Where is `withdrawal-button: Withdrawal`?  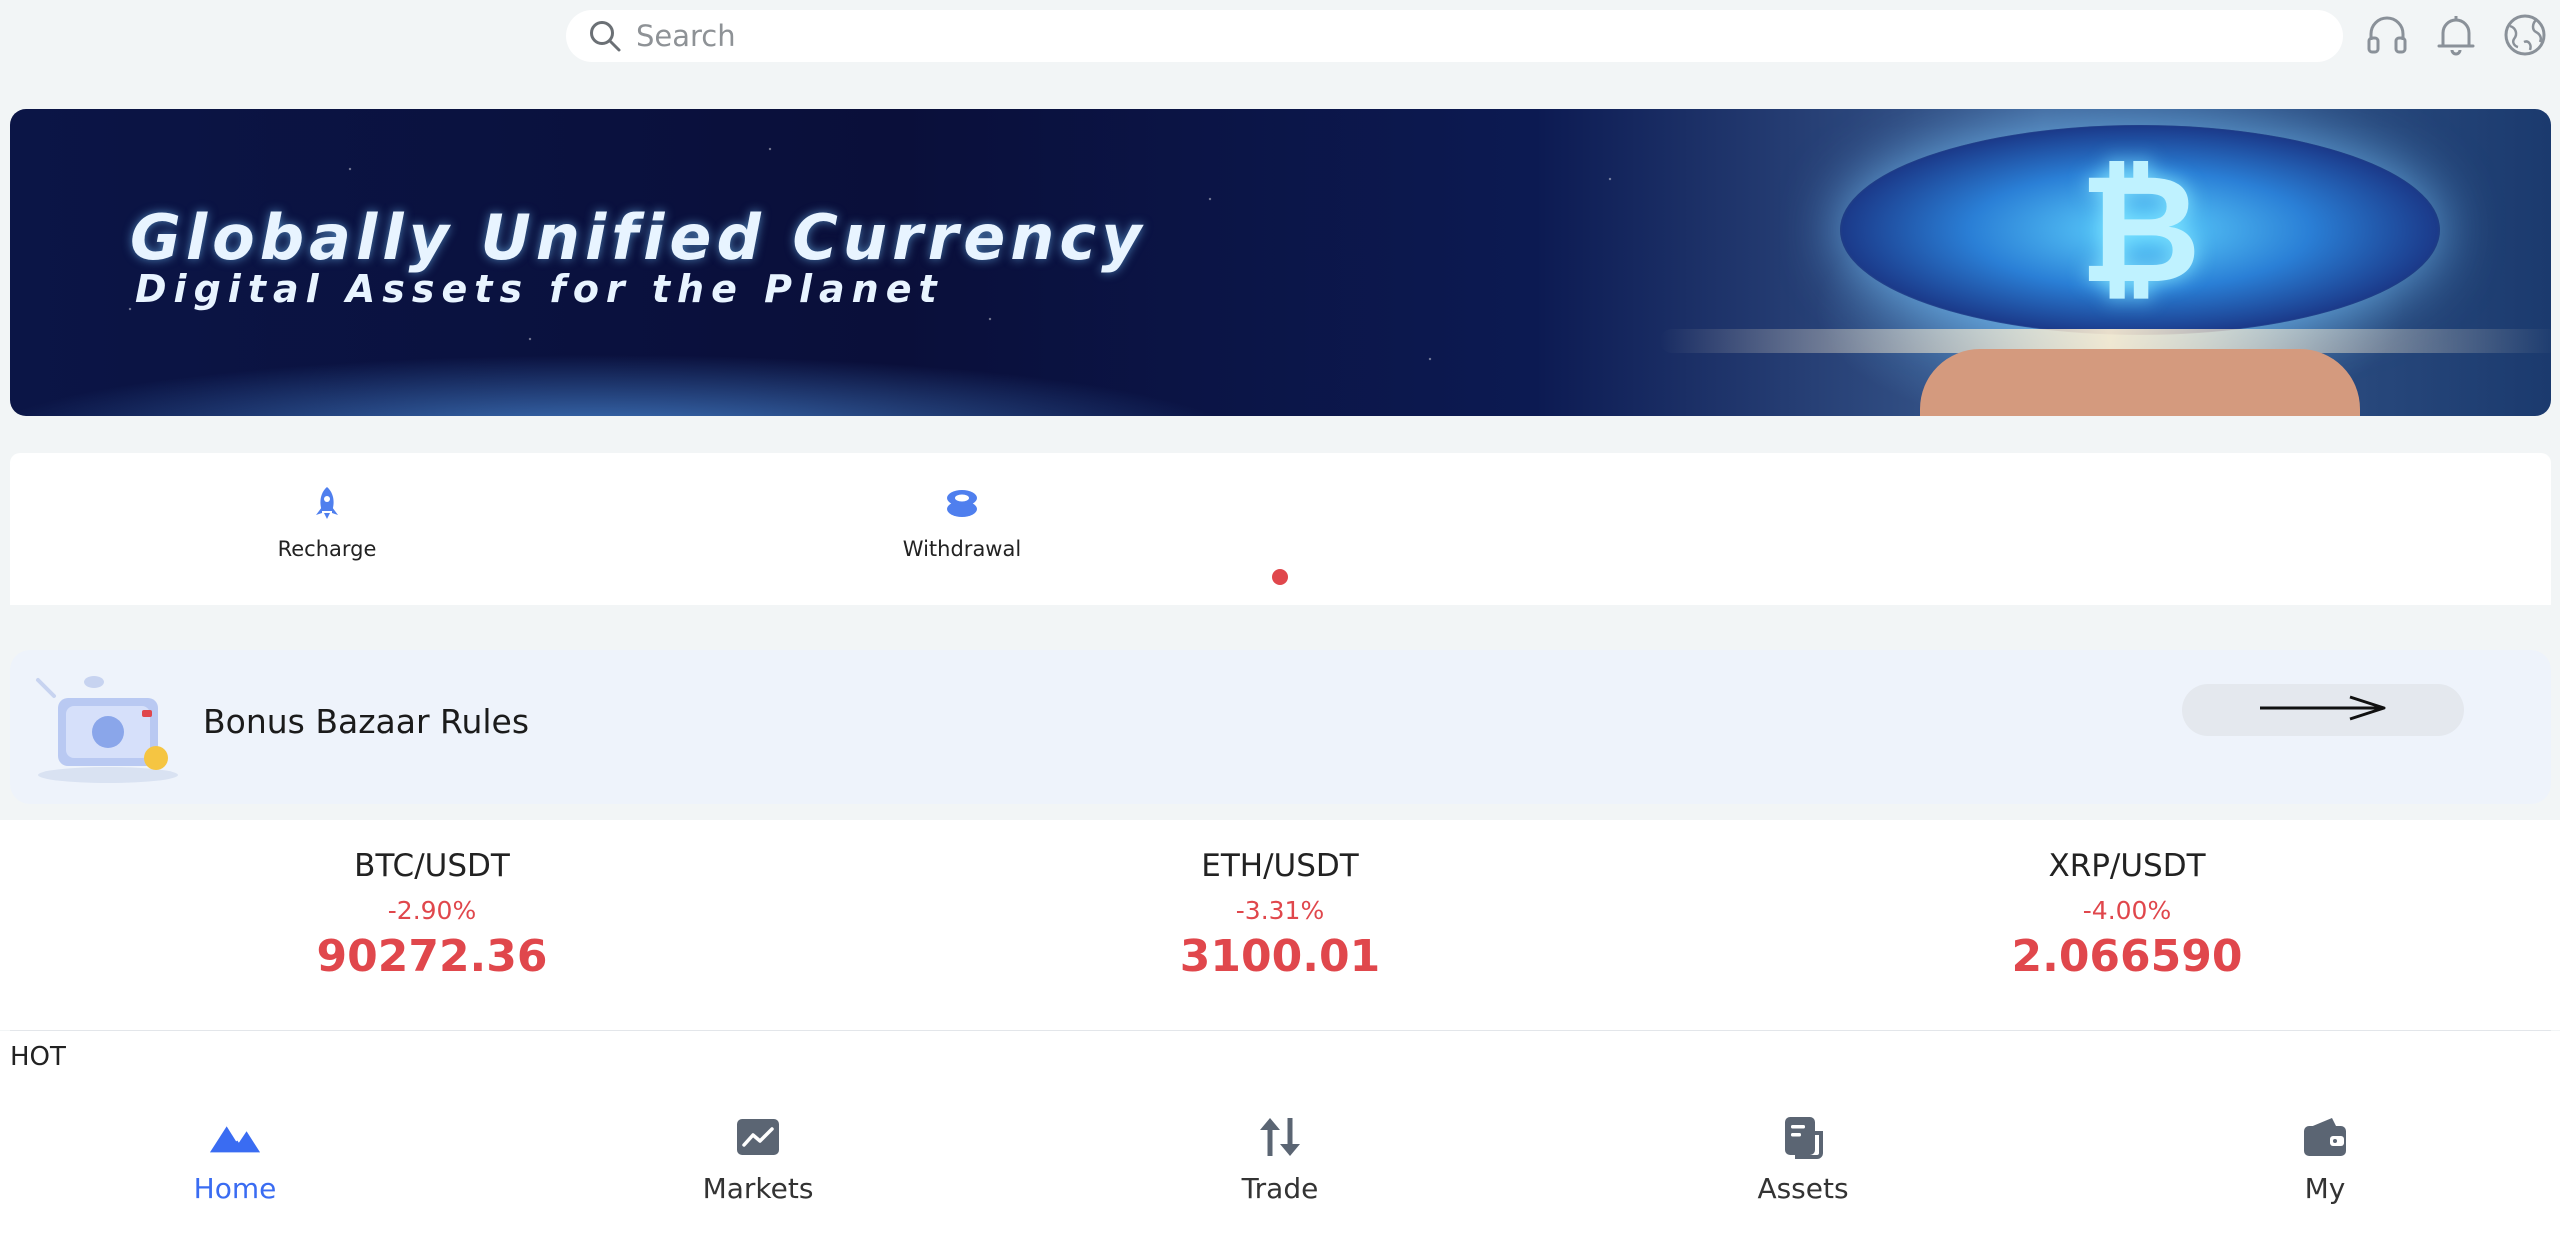
withdrawal-button: Withdrawal is located at coordinates (962, 533).